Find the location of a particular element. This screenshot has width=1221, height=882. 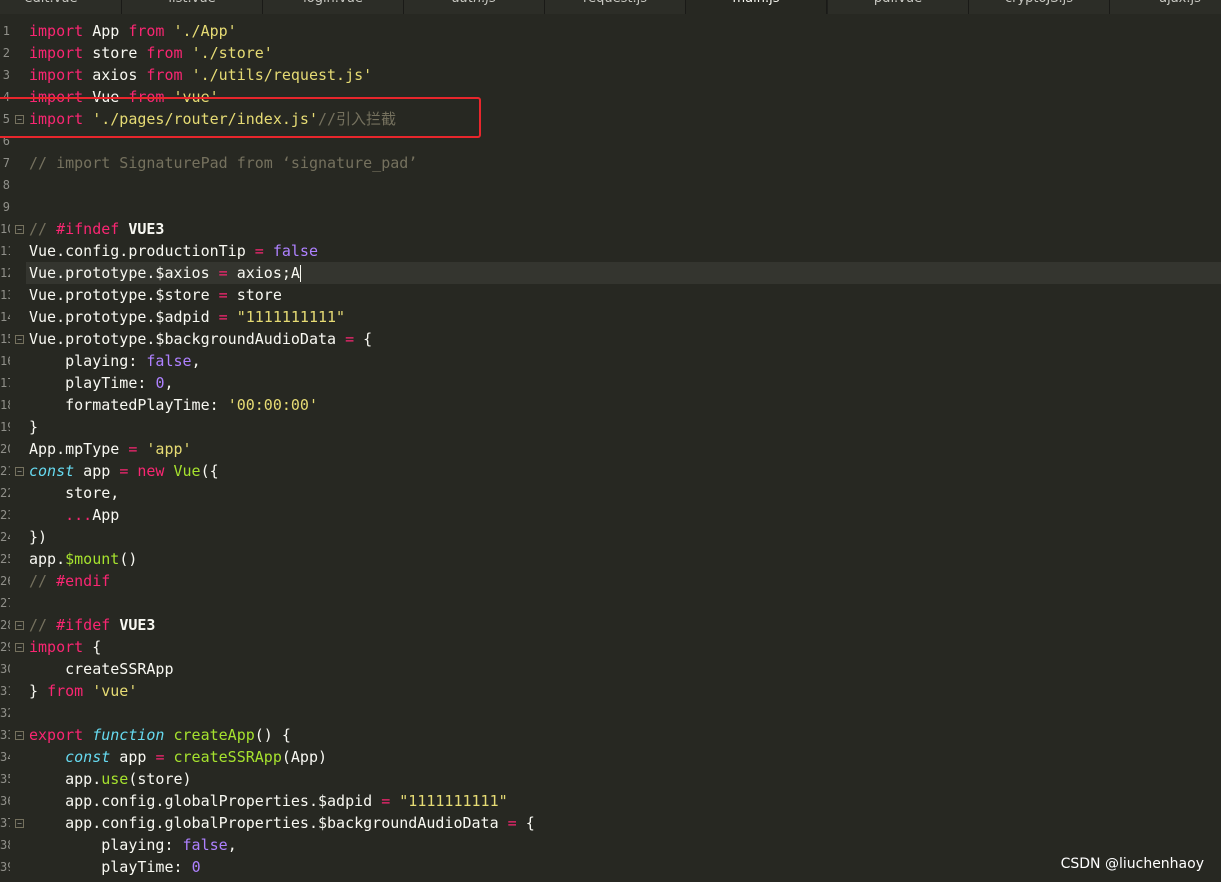

code-token: false is located at coordinates (169, 361).